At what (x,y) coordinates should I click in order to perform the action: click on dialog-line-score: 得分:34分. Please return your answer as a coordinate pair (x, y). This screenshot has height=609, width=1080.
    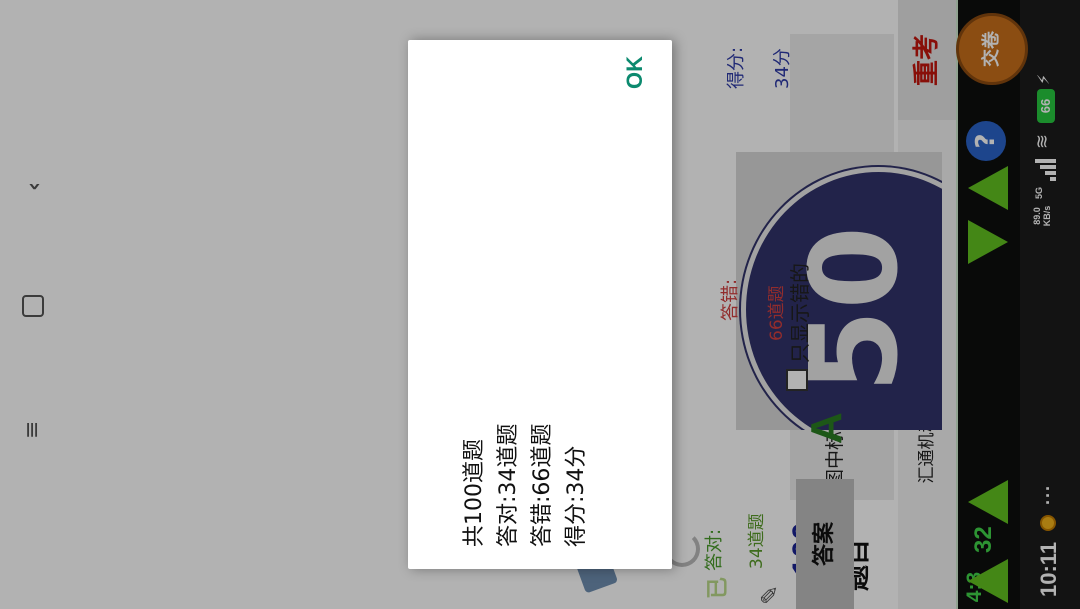
    Looking at the image, I should click on (576, 496).